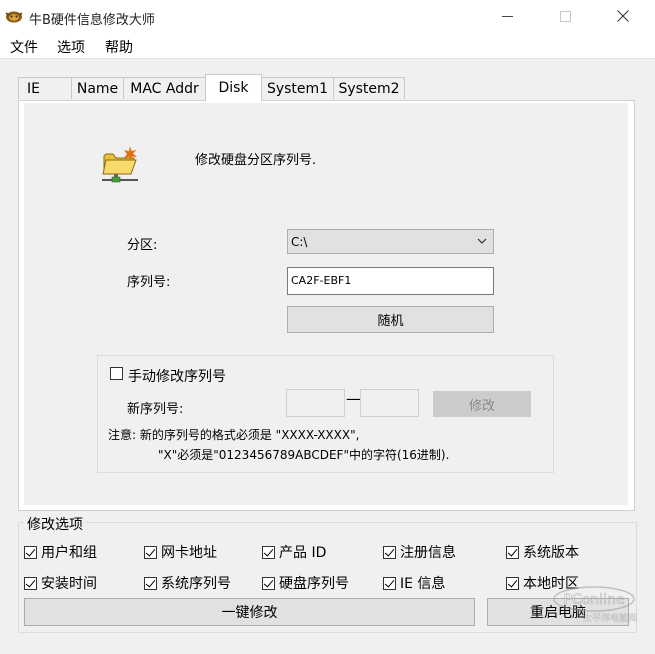 Image resolution: width=655 pixels, height=654 pixels. I want to click on close-button, so click(623, 16).